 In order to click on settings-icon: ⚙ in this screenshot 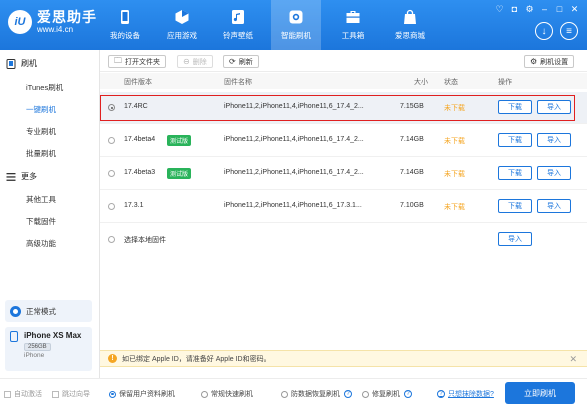, I will do `click(529, 9)`.